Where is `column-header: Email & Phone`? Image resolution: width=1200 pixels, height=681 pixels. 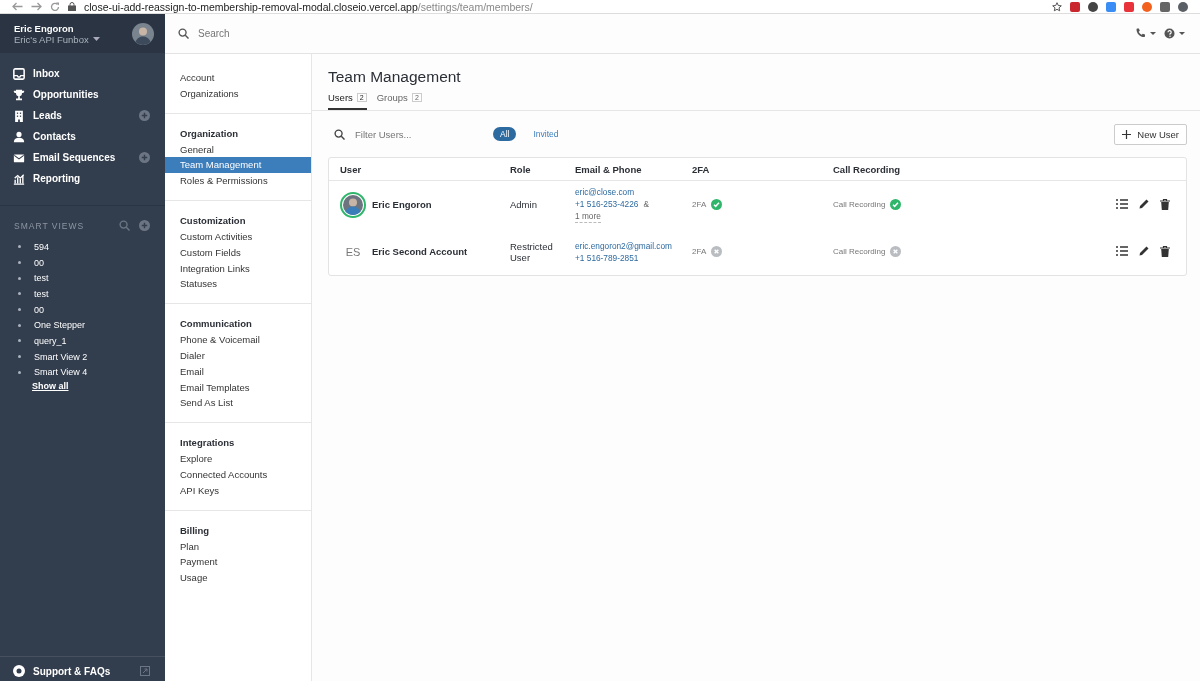 column-header: Email & Phone is located at coordinates (608, 169).